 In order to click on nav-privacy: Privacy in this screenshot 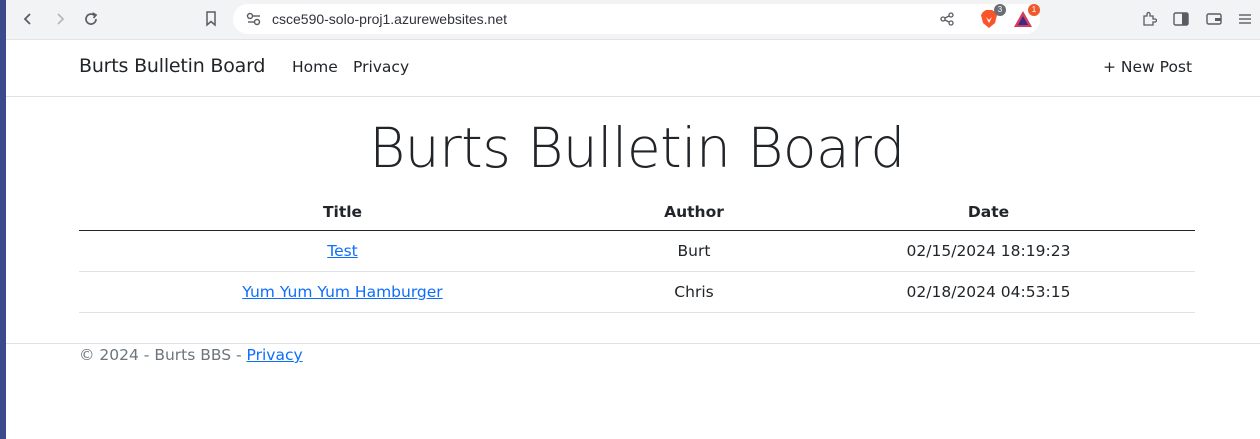, I will do `click(381, 67)`.